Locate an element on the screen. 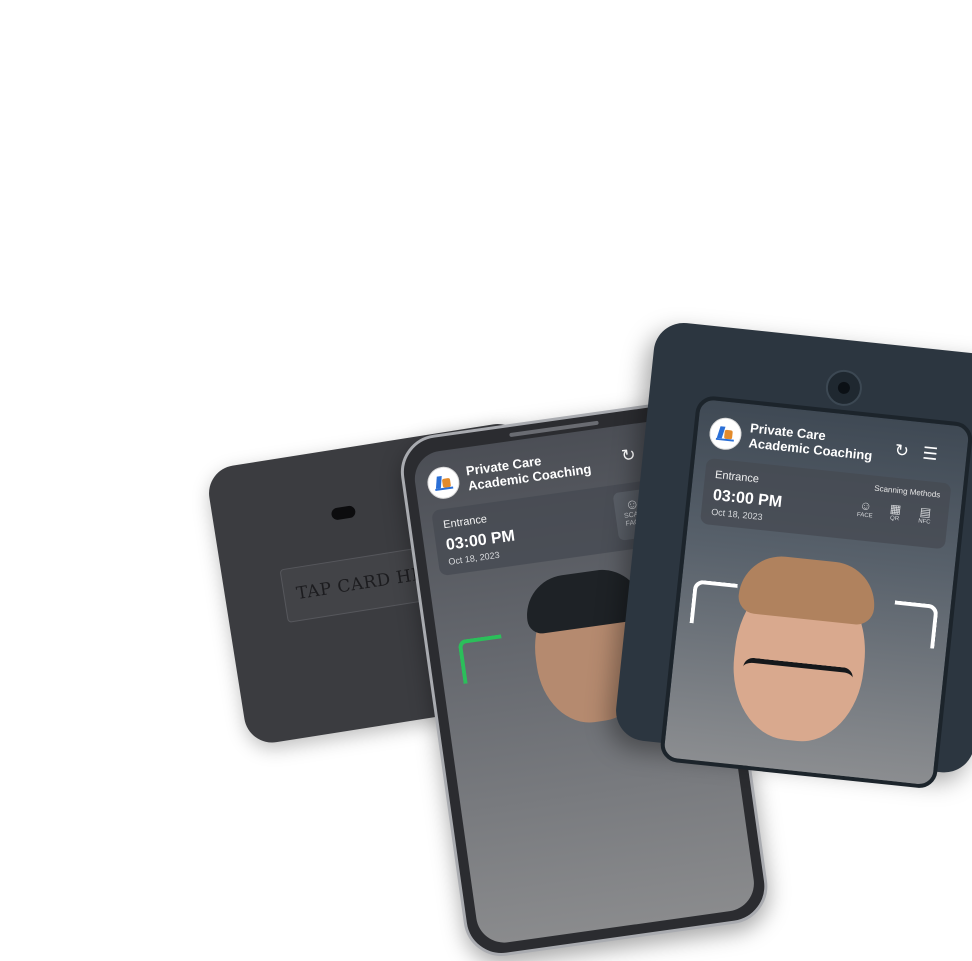  qr-icon: ▦ is located at coordinates (895, 509).